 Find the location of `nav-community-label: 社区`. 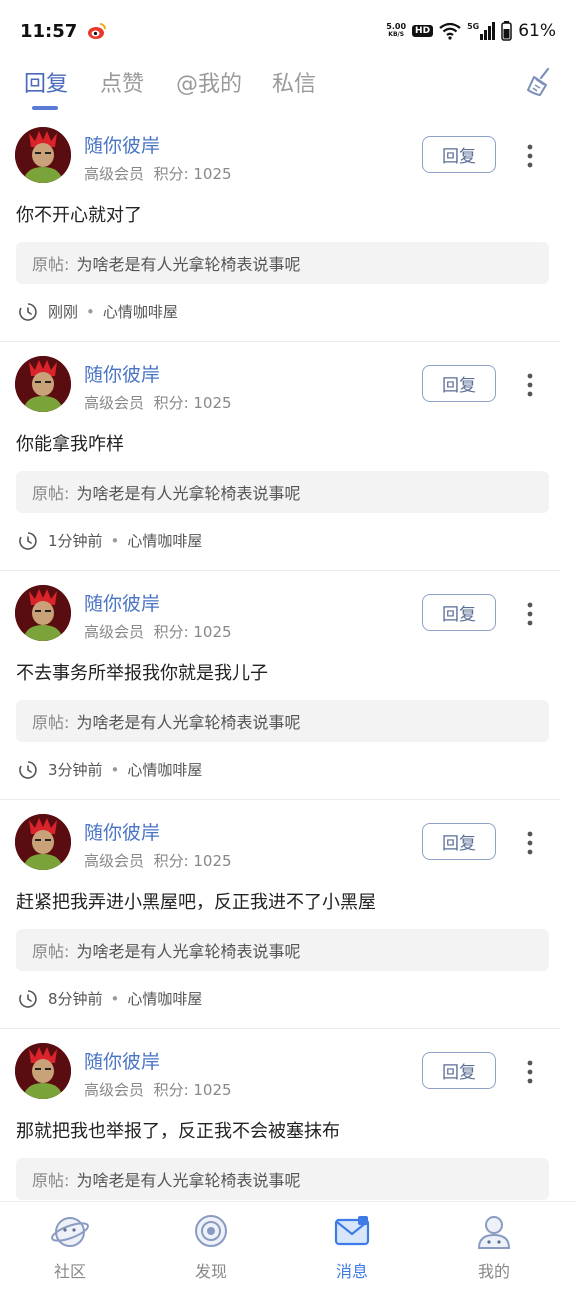

nav-community-label: 社区 is located at coordinates (69, 1271).